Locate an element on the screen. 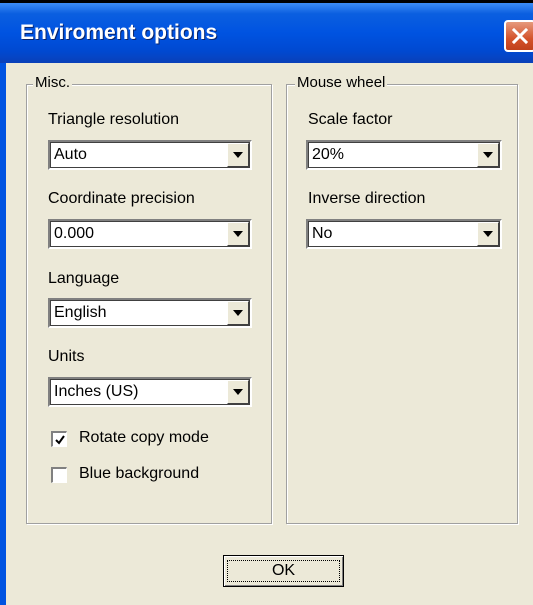 This screenshot has width=533, height=605. inverse-direction-select: No is located at coordinates (404, 234).